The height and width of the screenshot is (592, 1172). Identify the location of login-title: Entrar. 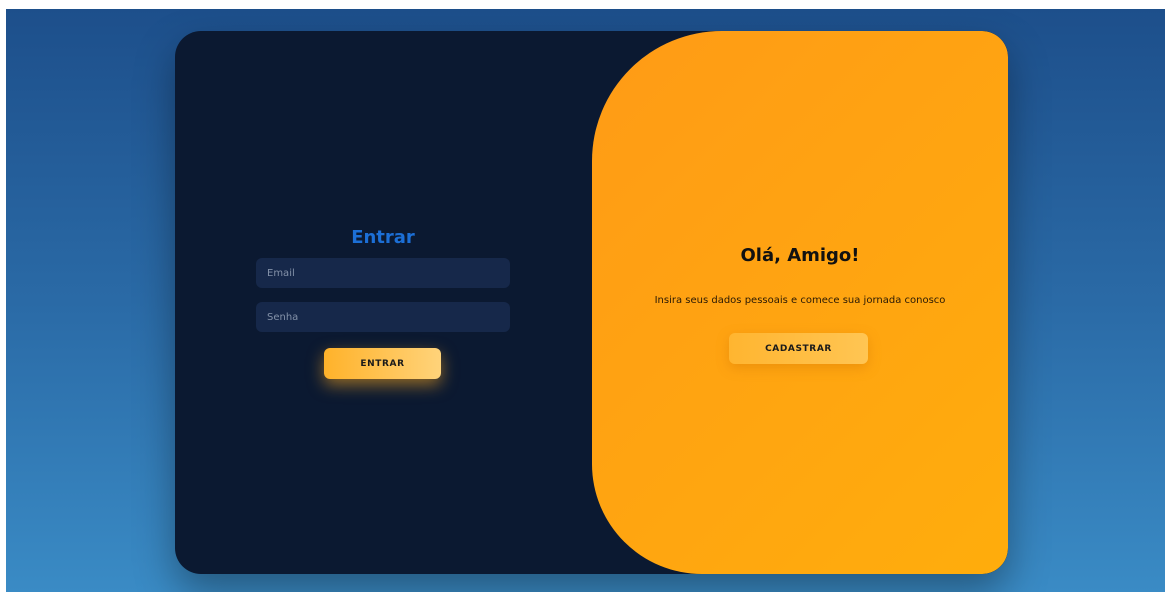
(383, 237).